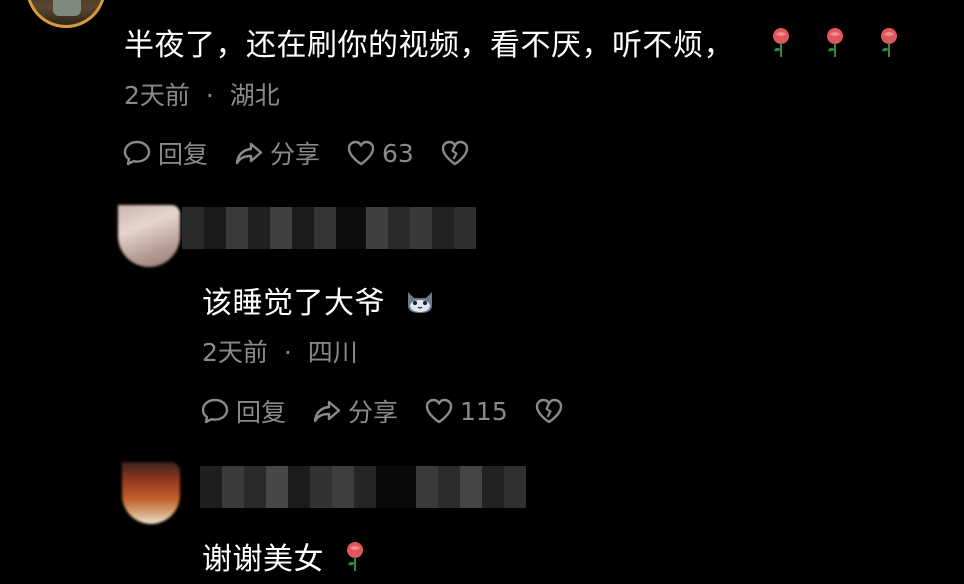 The height and width of the screenshot is (584, 964). What do you see at coordinates (157, 95) in the screenshot?
I see `comment-time: 2天前` at bounding box center [157, 95].